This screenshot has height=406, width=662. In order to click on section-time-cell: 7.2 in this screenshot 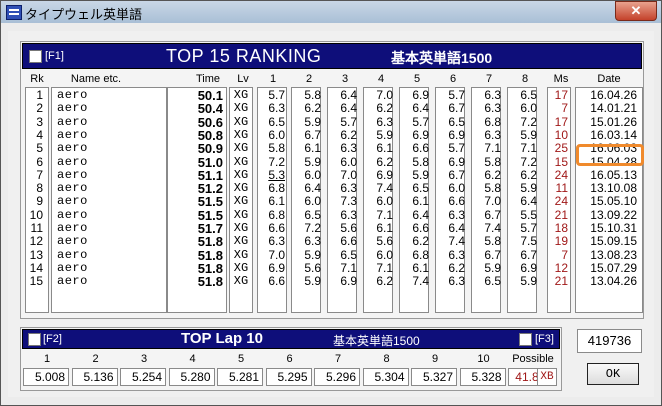, I will do `click(528, 161)`.